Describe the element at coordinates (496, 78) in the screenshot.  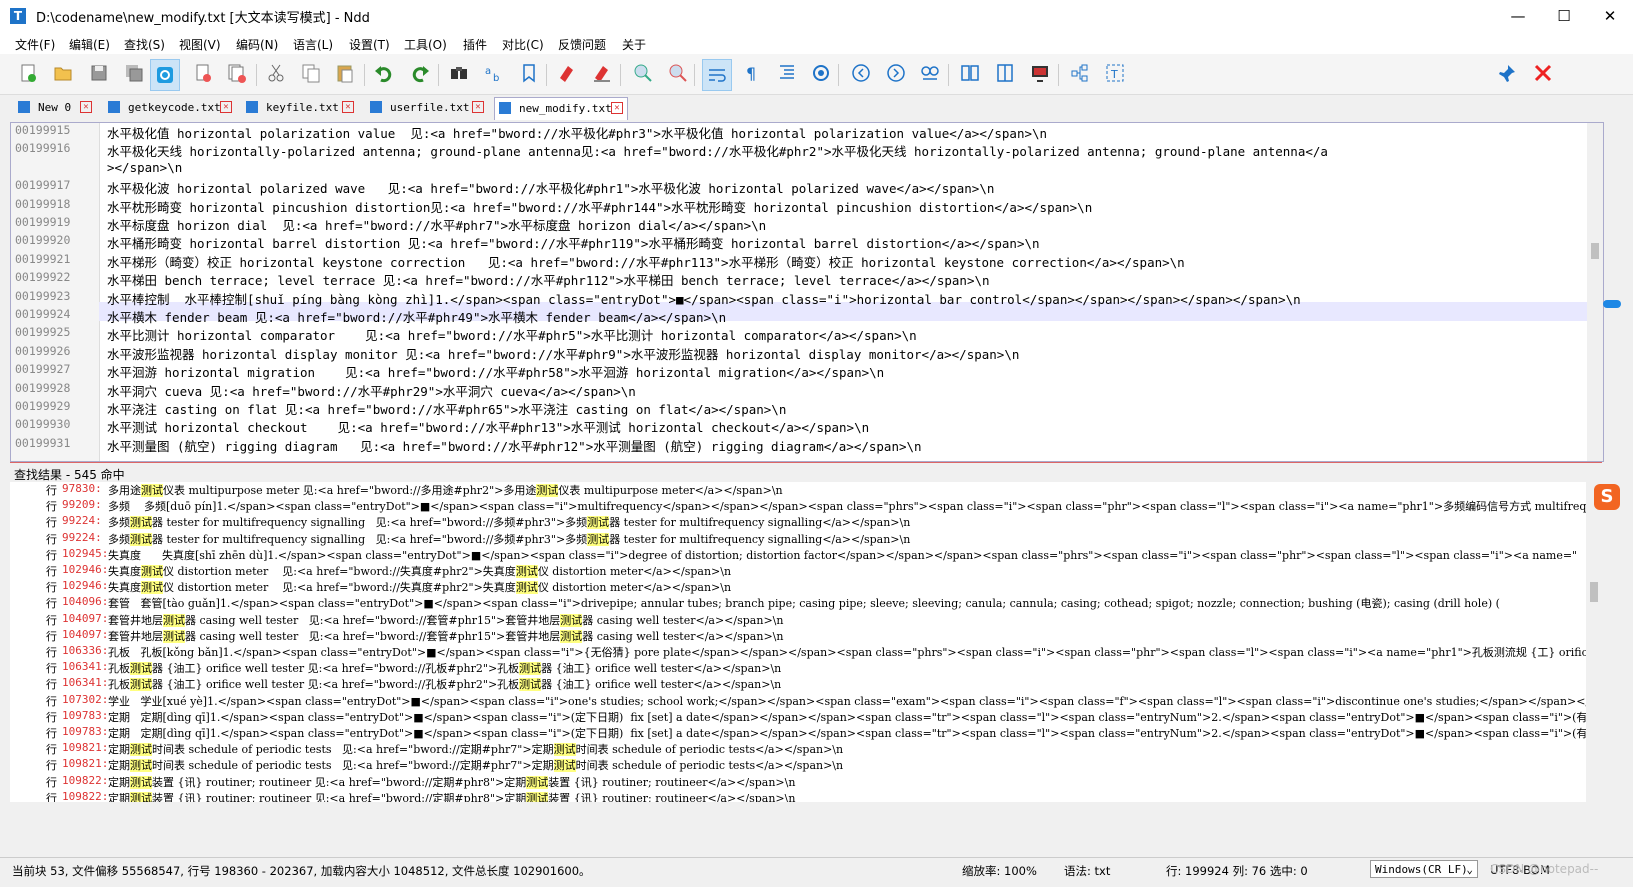
I see `svg-text: b` at that location.